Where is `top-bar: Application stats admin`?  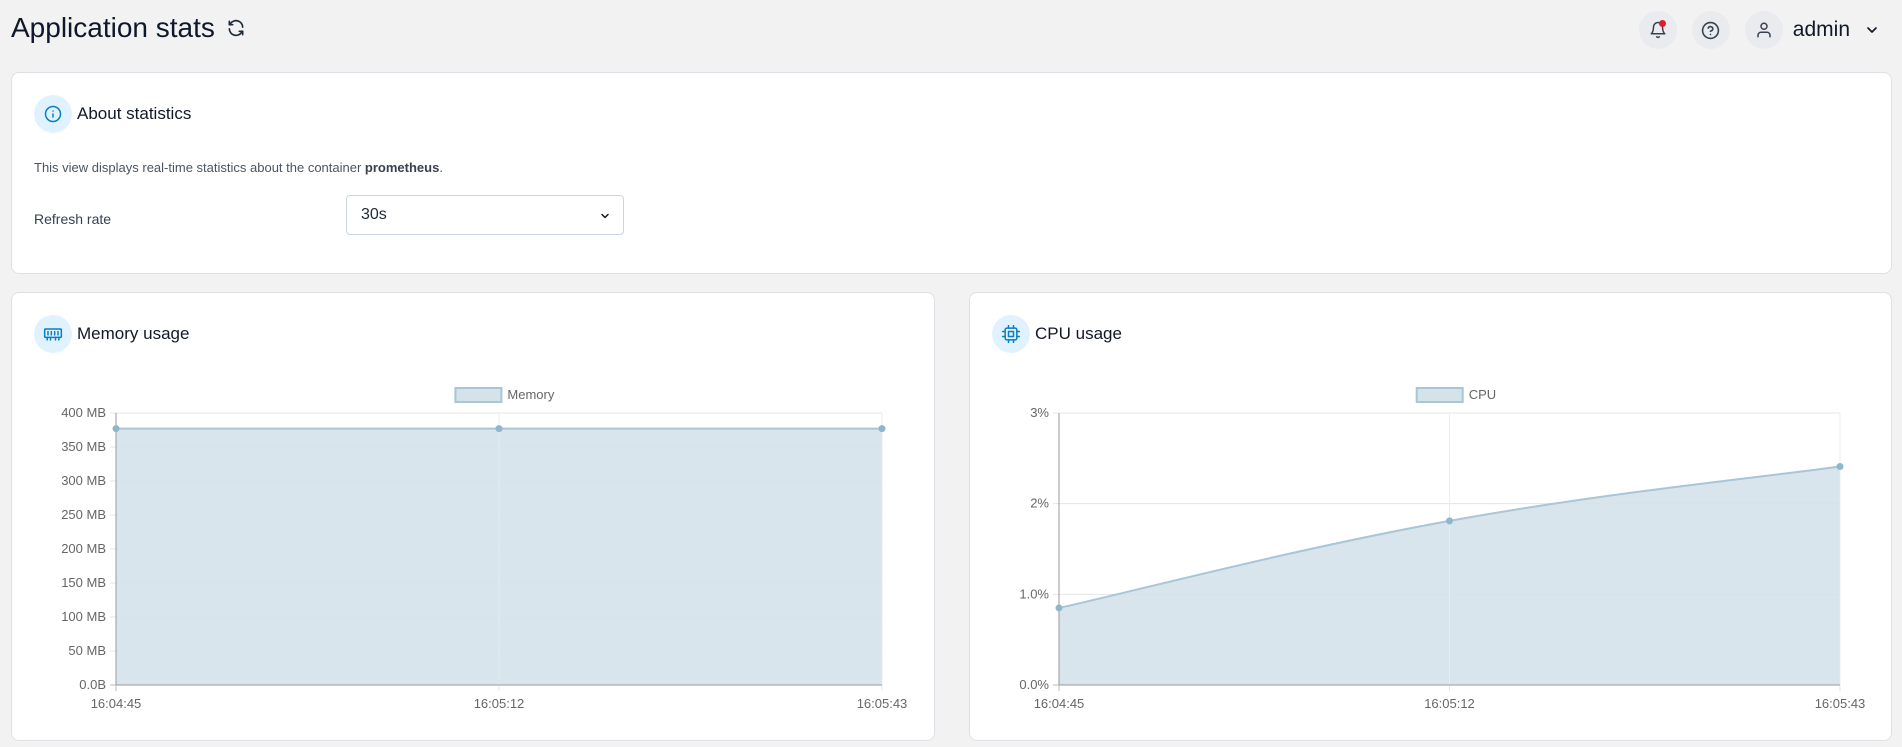 top-bar: Application stats admin is located at coordinates (951, 30).